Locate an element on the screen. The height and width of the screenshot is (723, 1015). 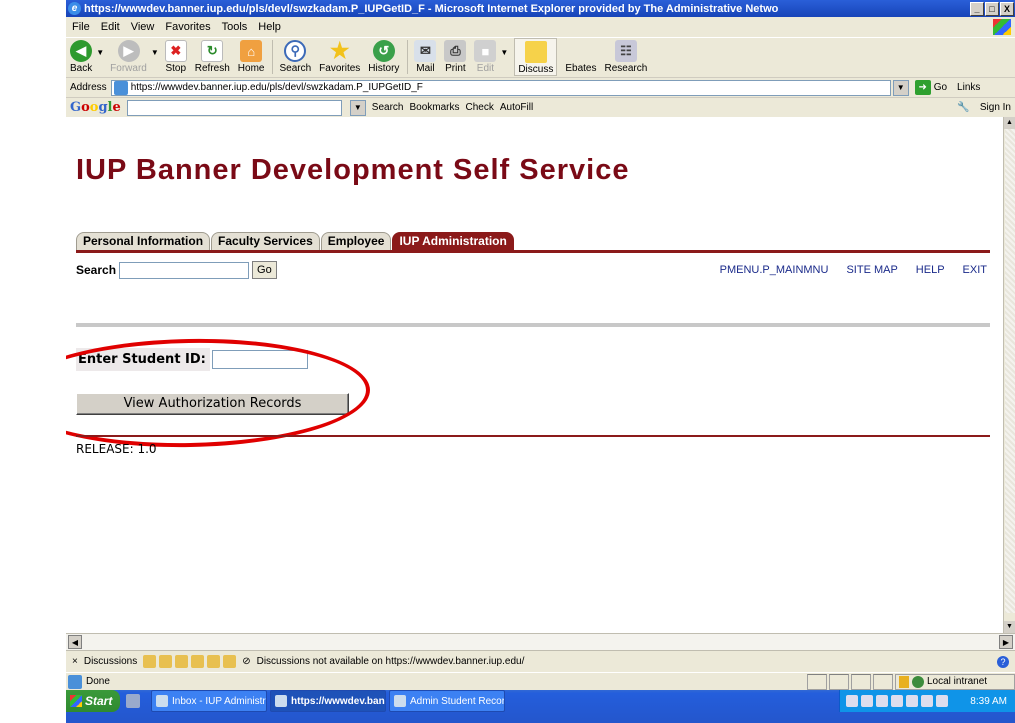
research-button: ☷ Research is located at coordinates (625, 56).